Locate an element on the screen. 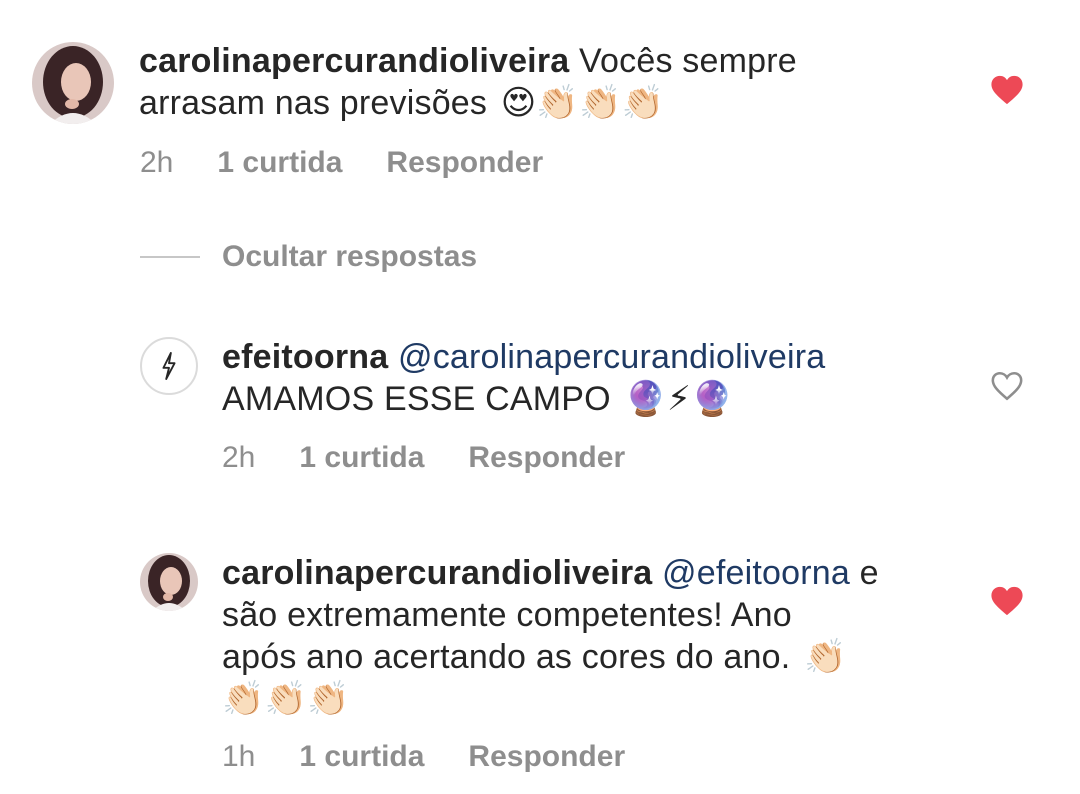 The image size is (1080, 794). lightning-logo-icon is located at coordinates (169, 366).